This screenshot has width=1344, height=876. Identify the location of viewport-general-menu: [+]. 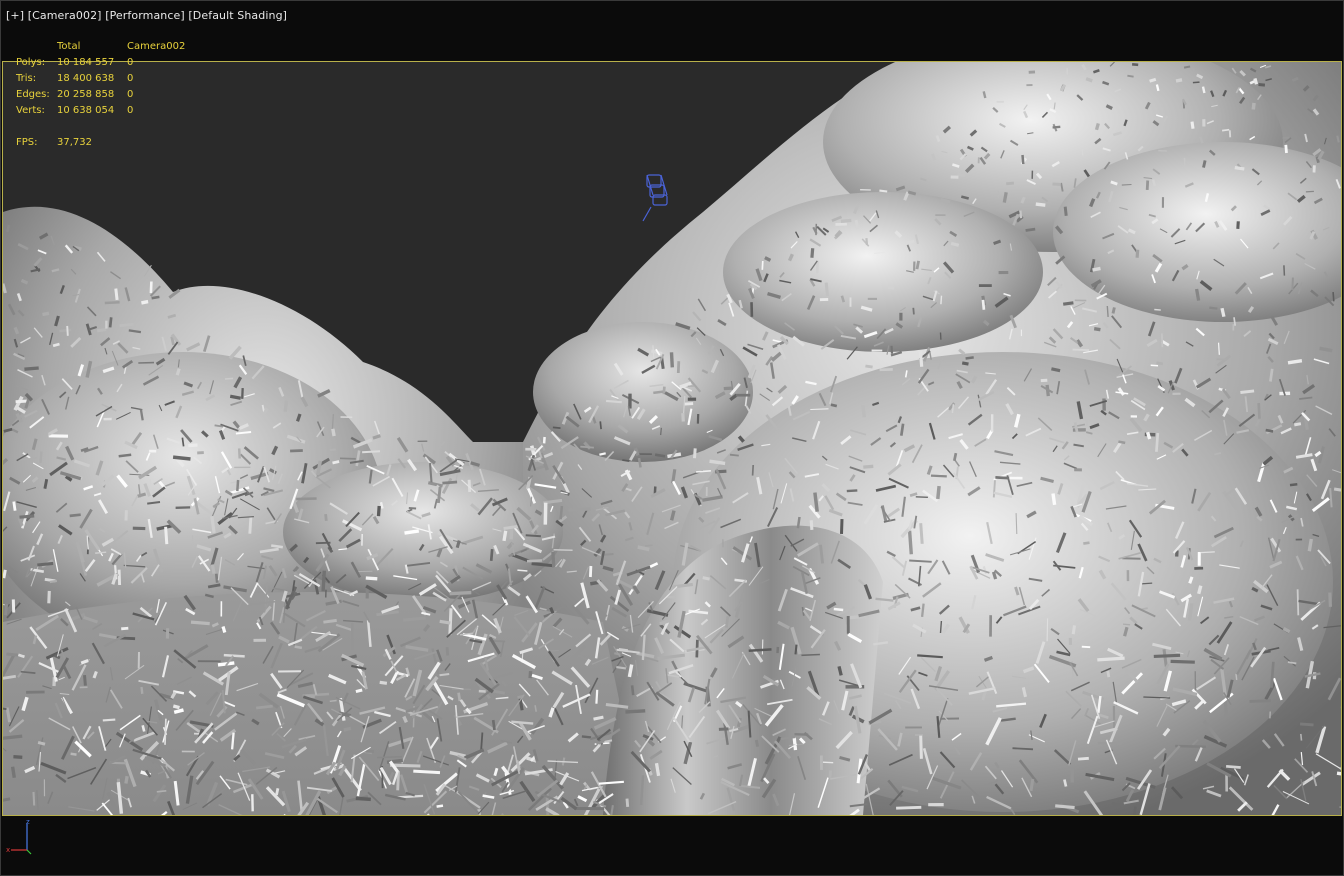
(15, 15).